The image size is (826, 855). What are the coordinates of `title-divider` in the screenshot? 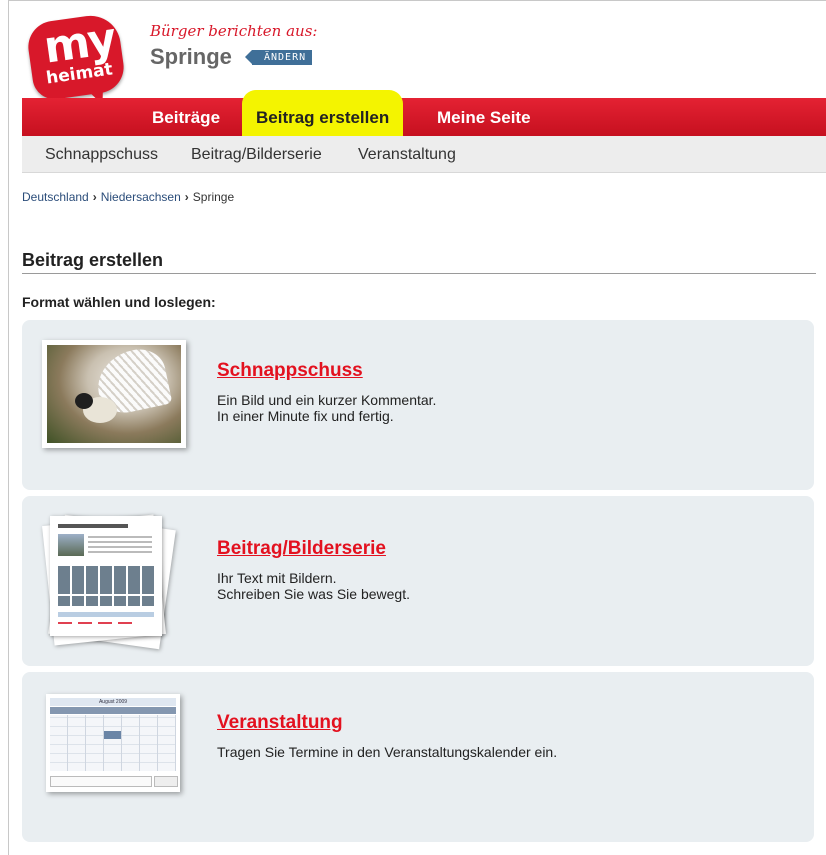 It's located at (419, 273).